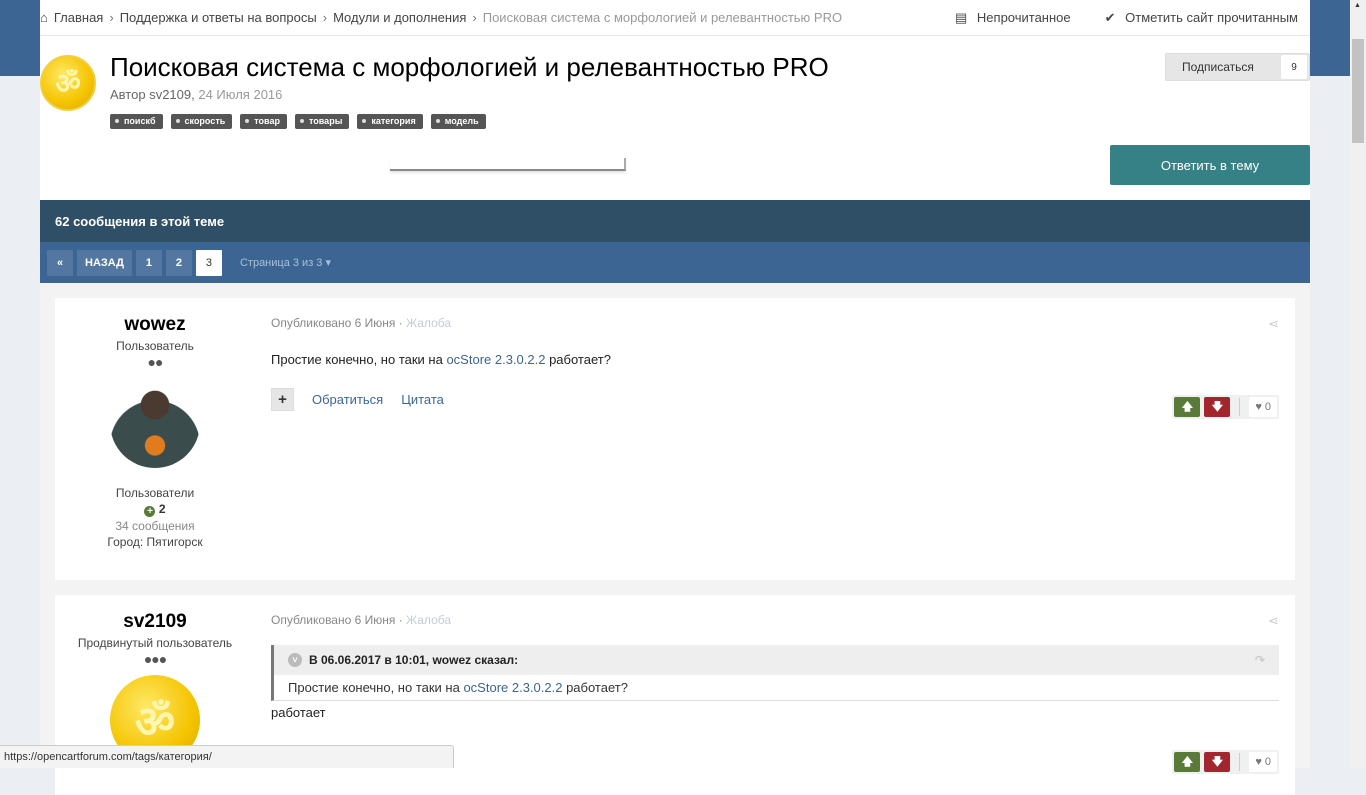  What do you see at coordinates (155, 643) in the screenshot?
I see `user-rank: Продвинутый пользователь` at bounding box center [155, 643].